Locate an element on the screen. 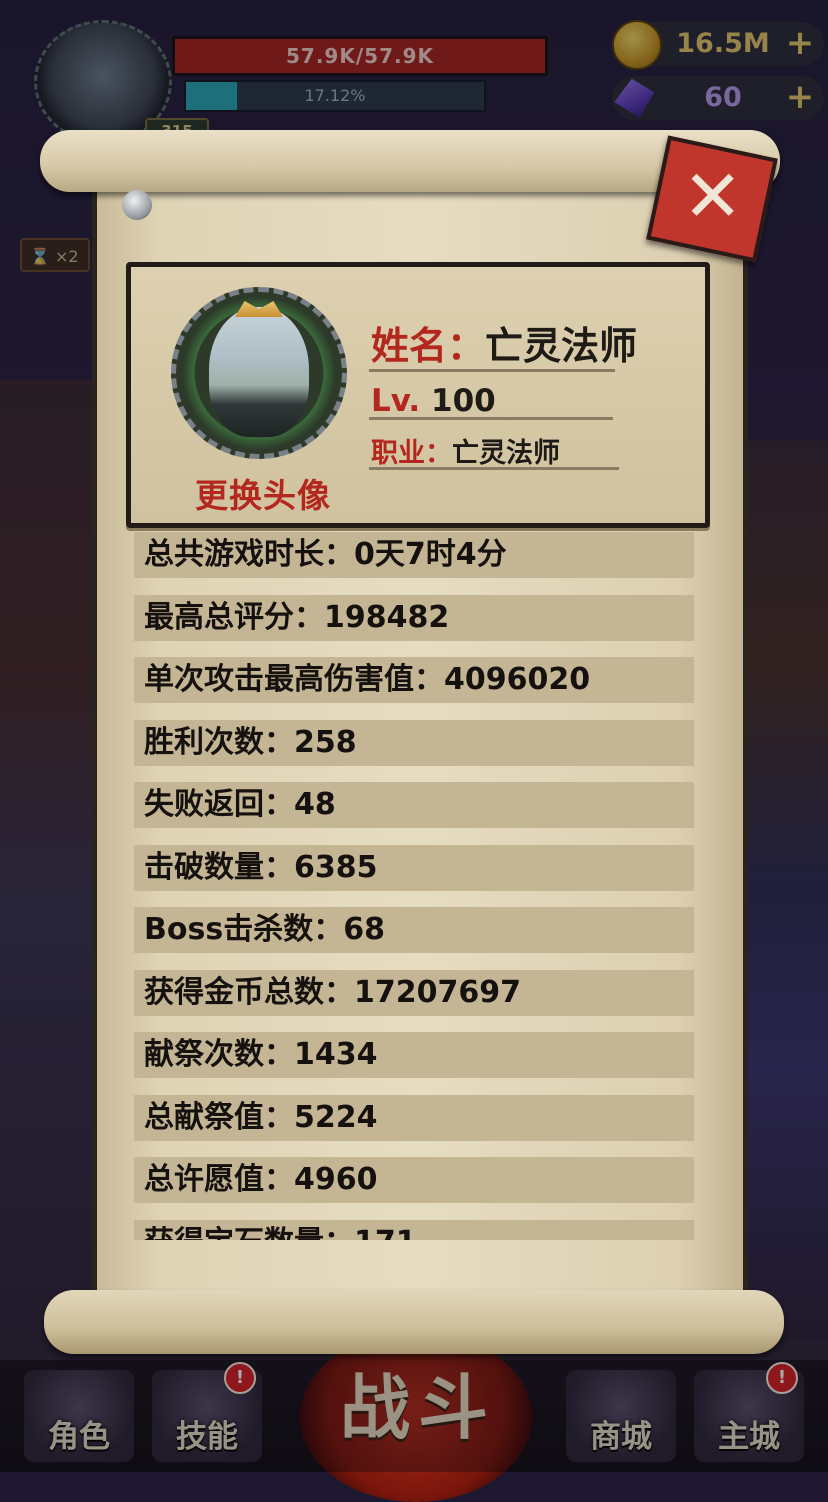  level-row: Lv. 100 is located at coordinates (433, 401).